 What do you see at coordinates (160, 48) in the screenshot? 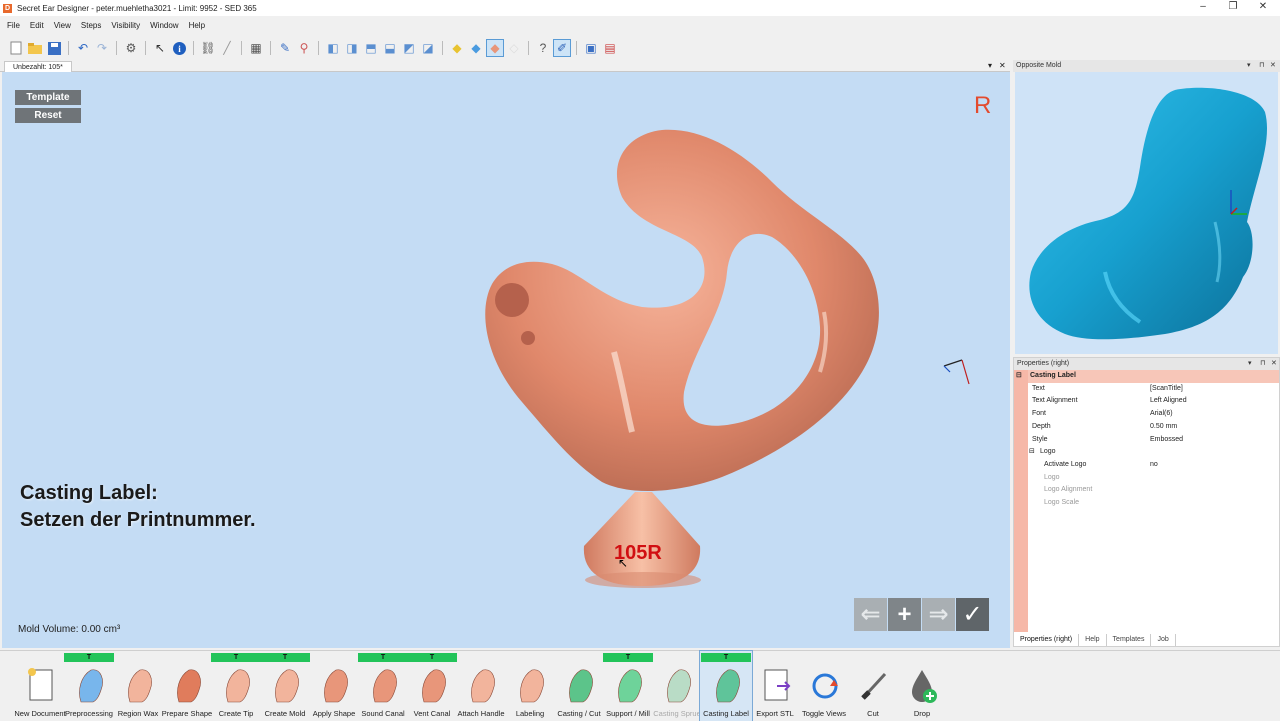
I see `pointer-icon: ↖` at bounding box center [160, 48].